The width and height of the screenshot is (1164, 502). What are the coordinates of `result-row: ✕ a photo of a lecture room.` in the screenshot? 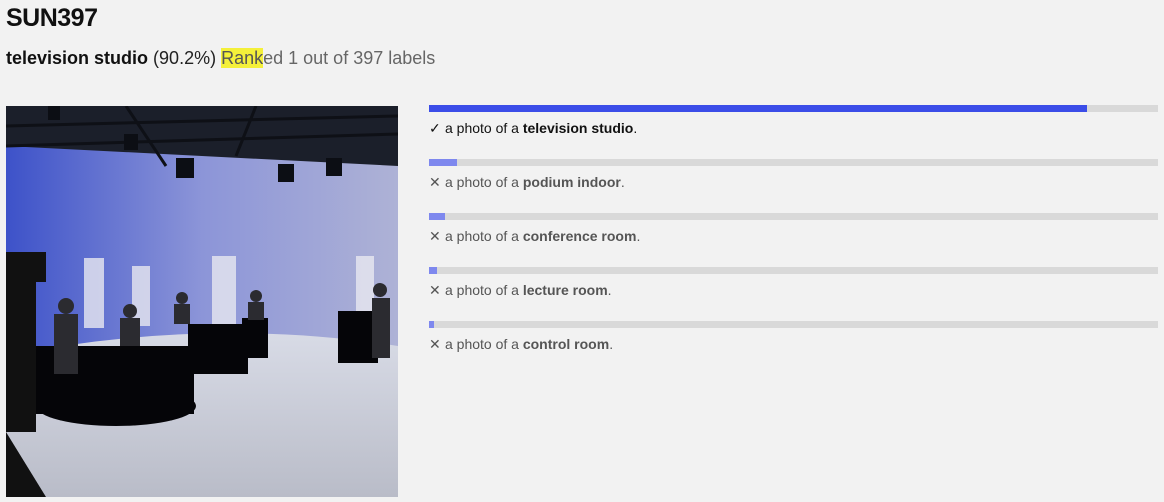 It's located at (793, 294).